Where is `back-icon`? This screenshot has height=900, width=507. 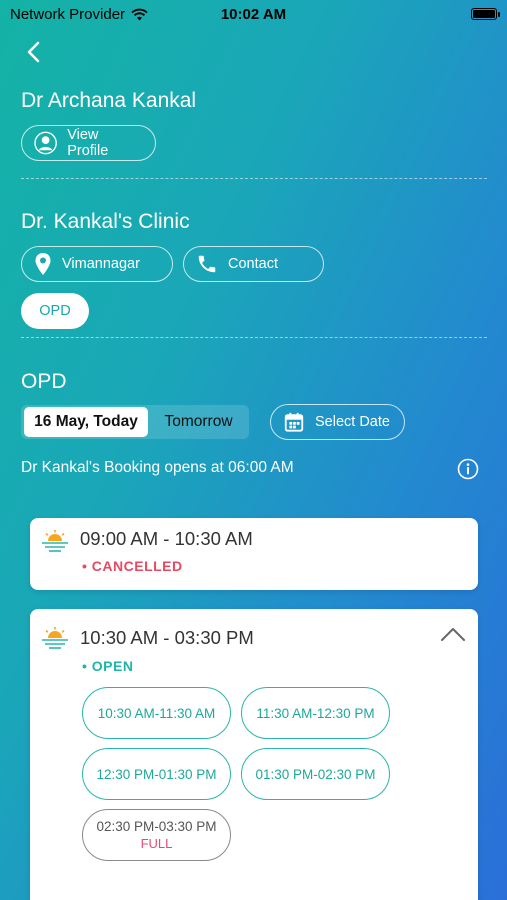 back-icon is located at coordinates (34, 52).